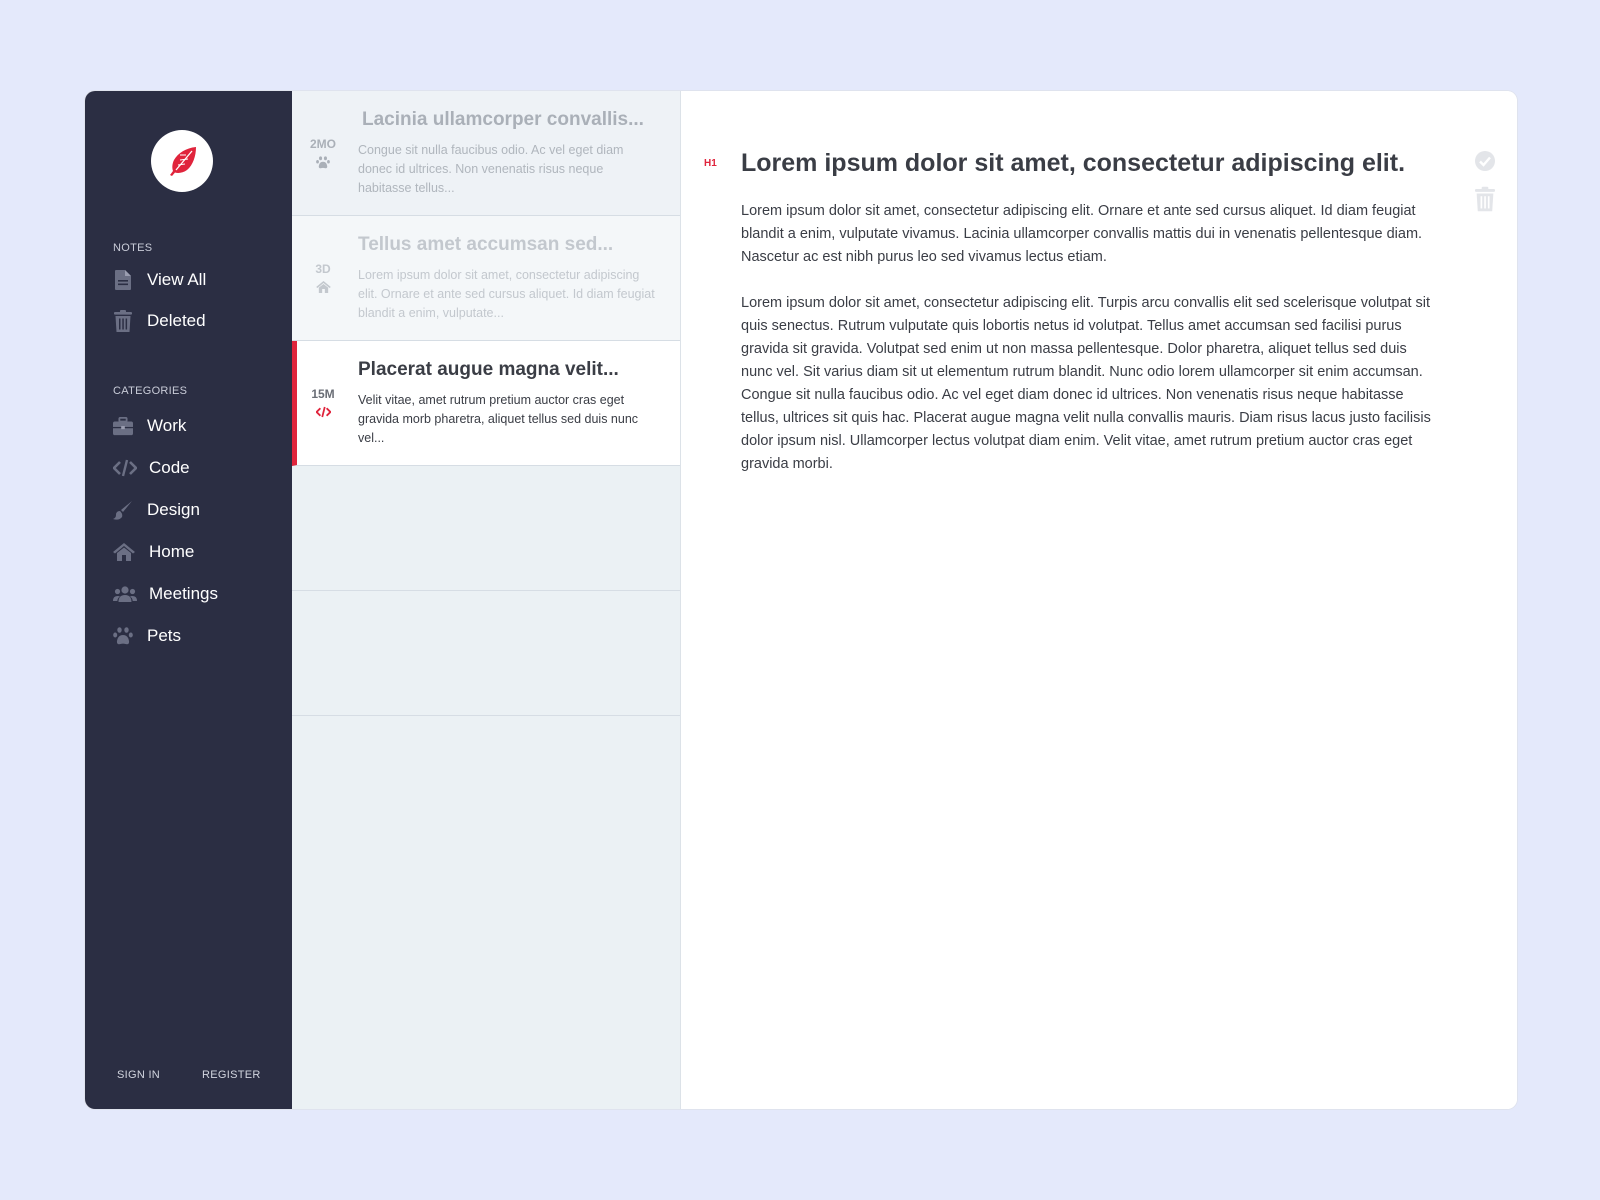 The height and width of the screenshot is (1200, 1600). Describe the element at coordinates (710, 163) in the screenshot. I see `heading-level-marker: H1` at that location.